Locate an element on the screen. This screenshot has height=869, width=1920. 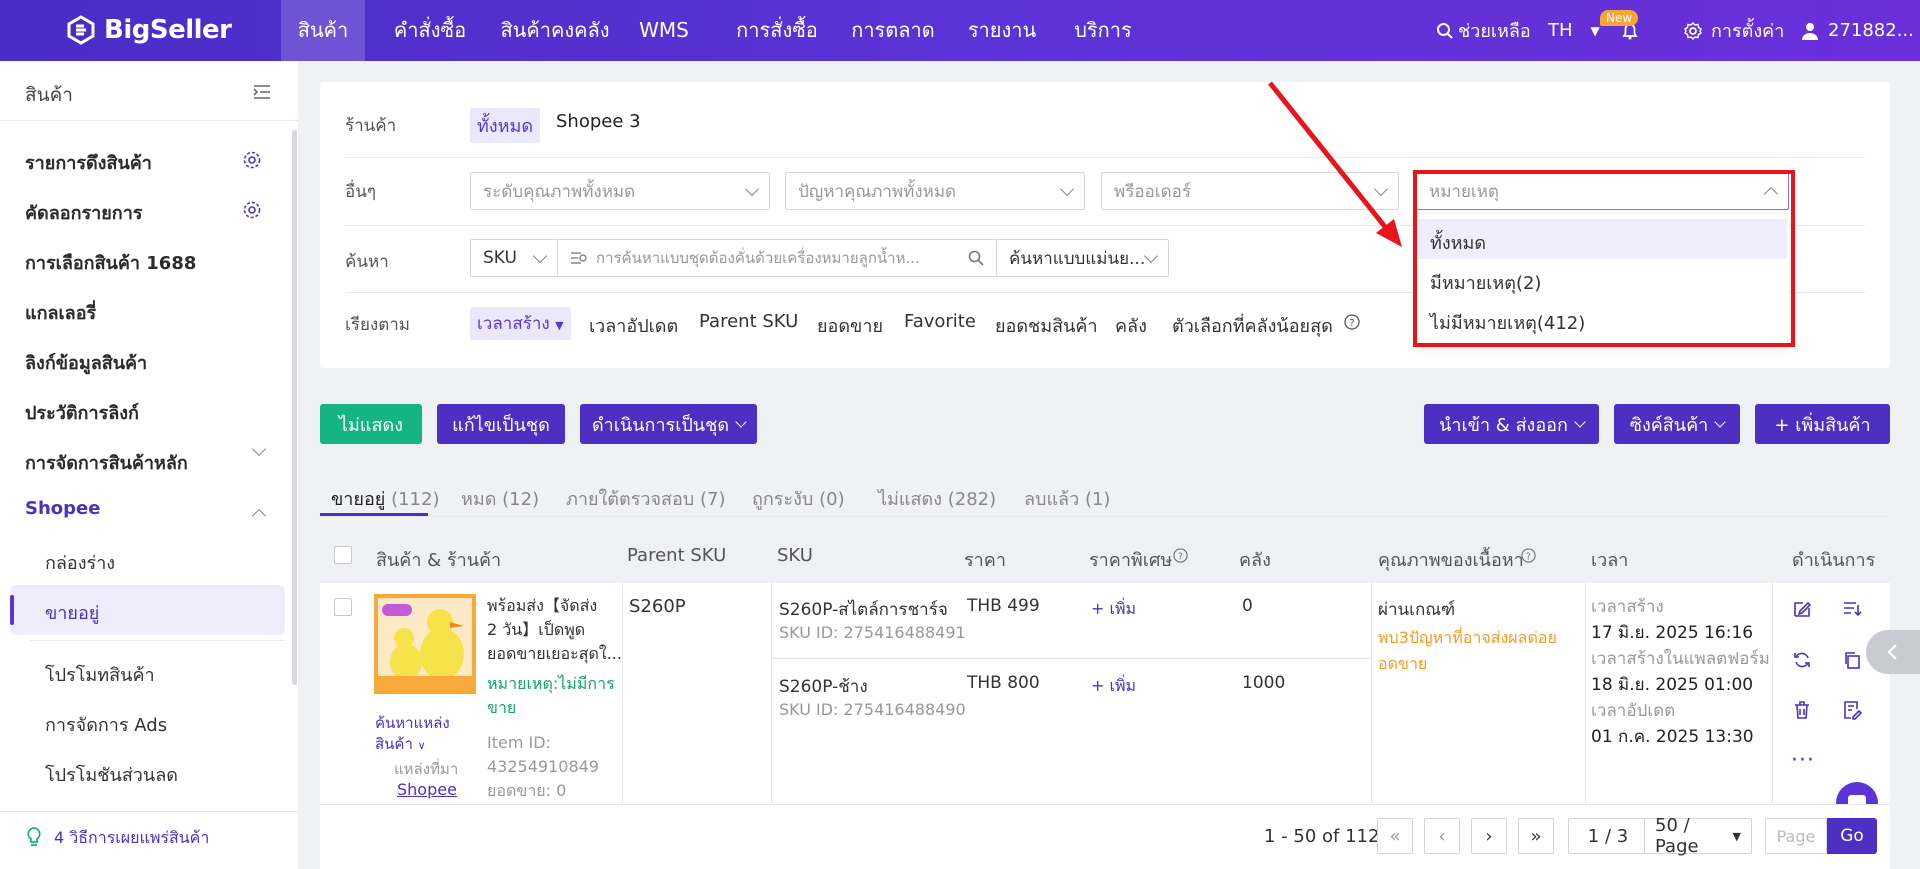
nav-orders: คำสั่งซื้อ is located at coordinates (430, 30).